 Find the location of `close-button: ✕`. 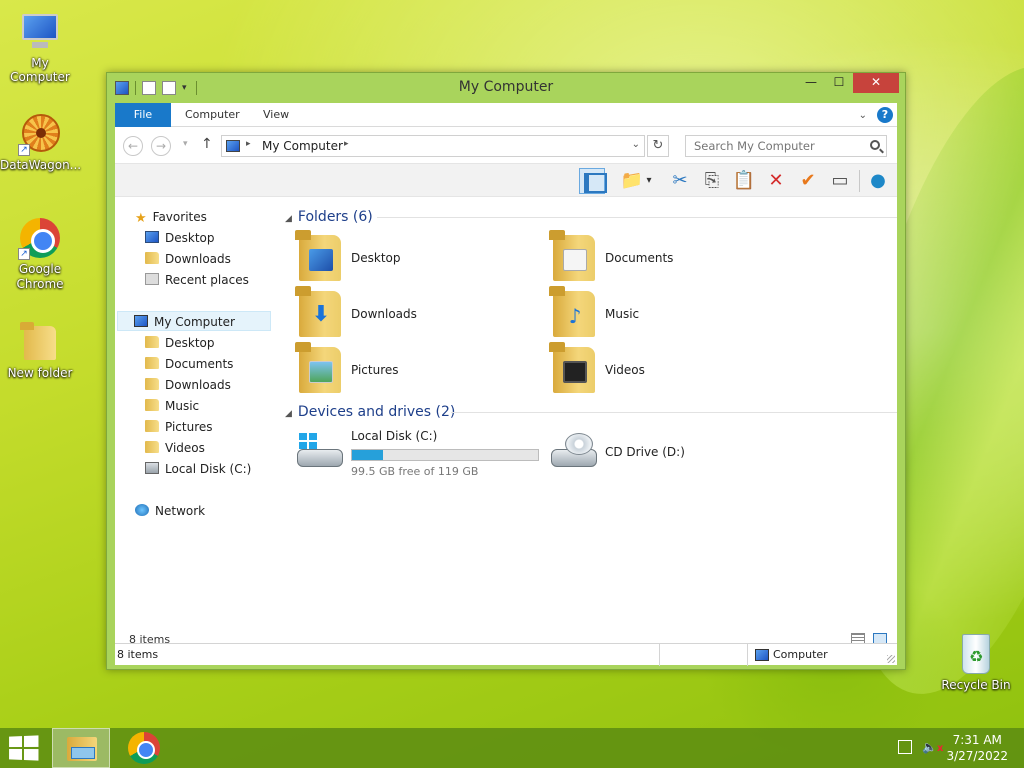

close-button: ✕ is located at coordinates (876, 83).